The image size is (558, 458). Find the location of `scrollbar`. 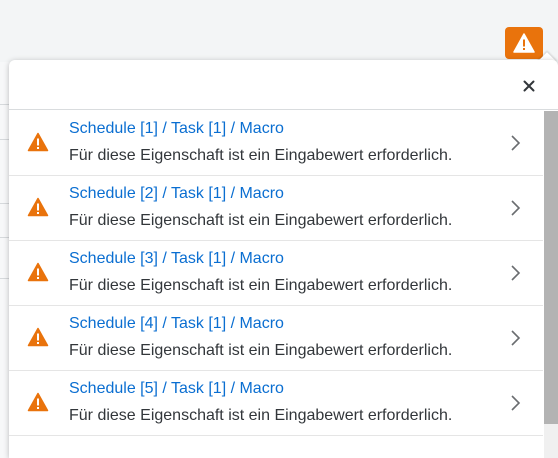

scrollbar is located at coordinates (551, 284).